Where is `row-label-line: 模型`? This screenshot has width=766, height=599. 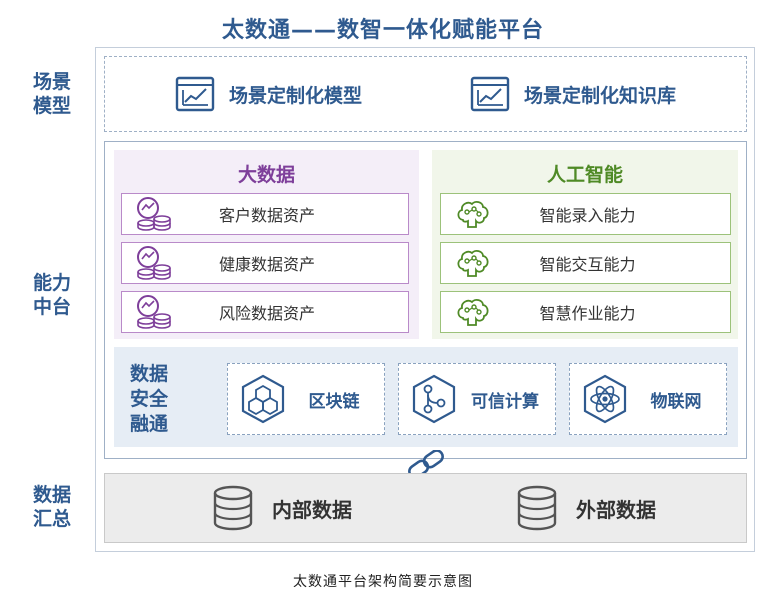
row-label-line: 模型 is located at coordinates (51, 106).